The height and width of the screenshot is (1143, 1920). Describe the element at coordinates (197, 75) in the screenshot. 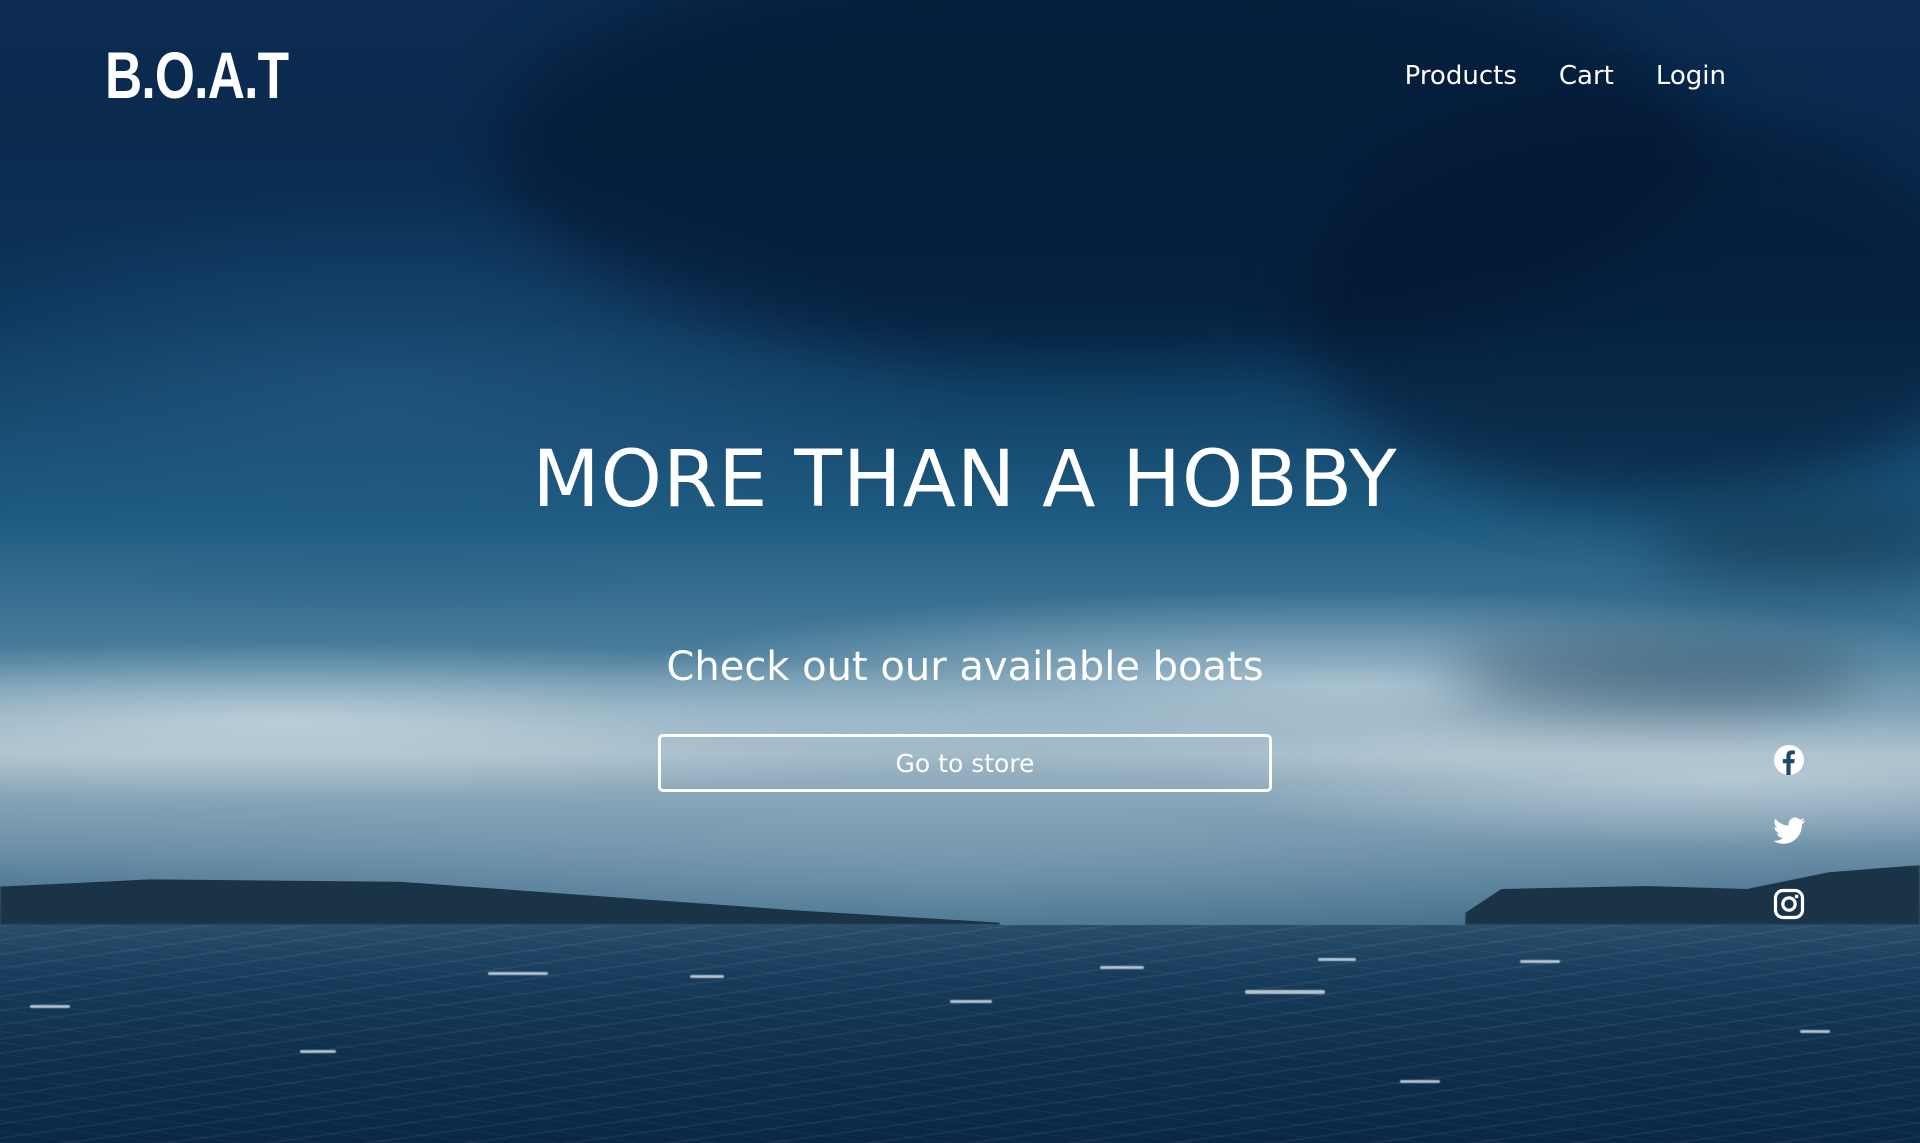

I see `brand-logo: B.O.A.T` at that location.